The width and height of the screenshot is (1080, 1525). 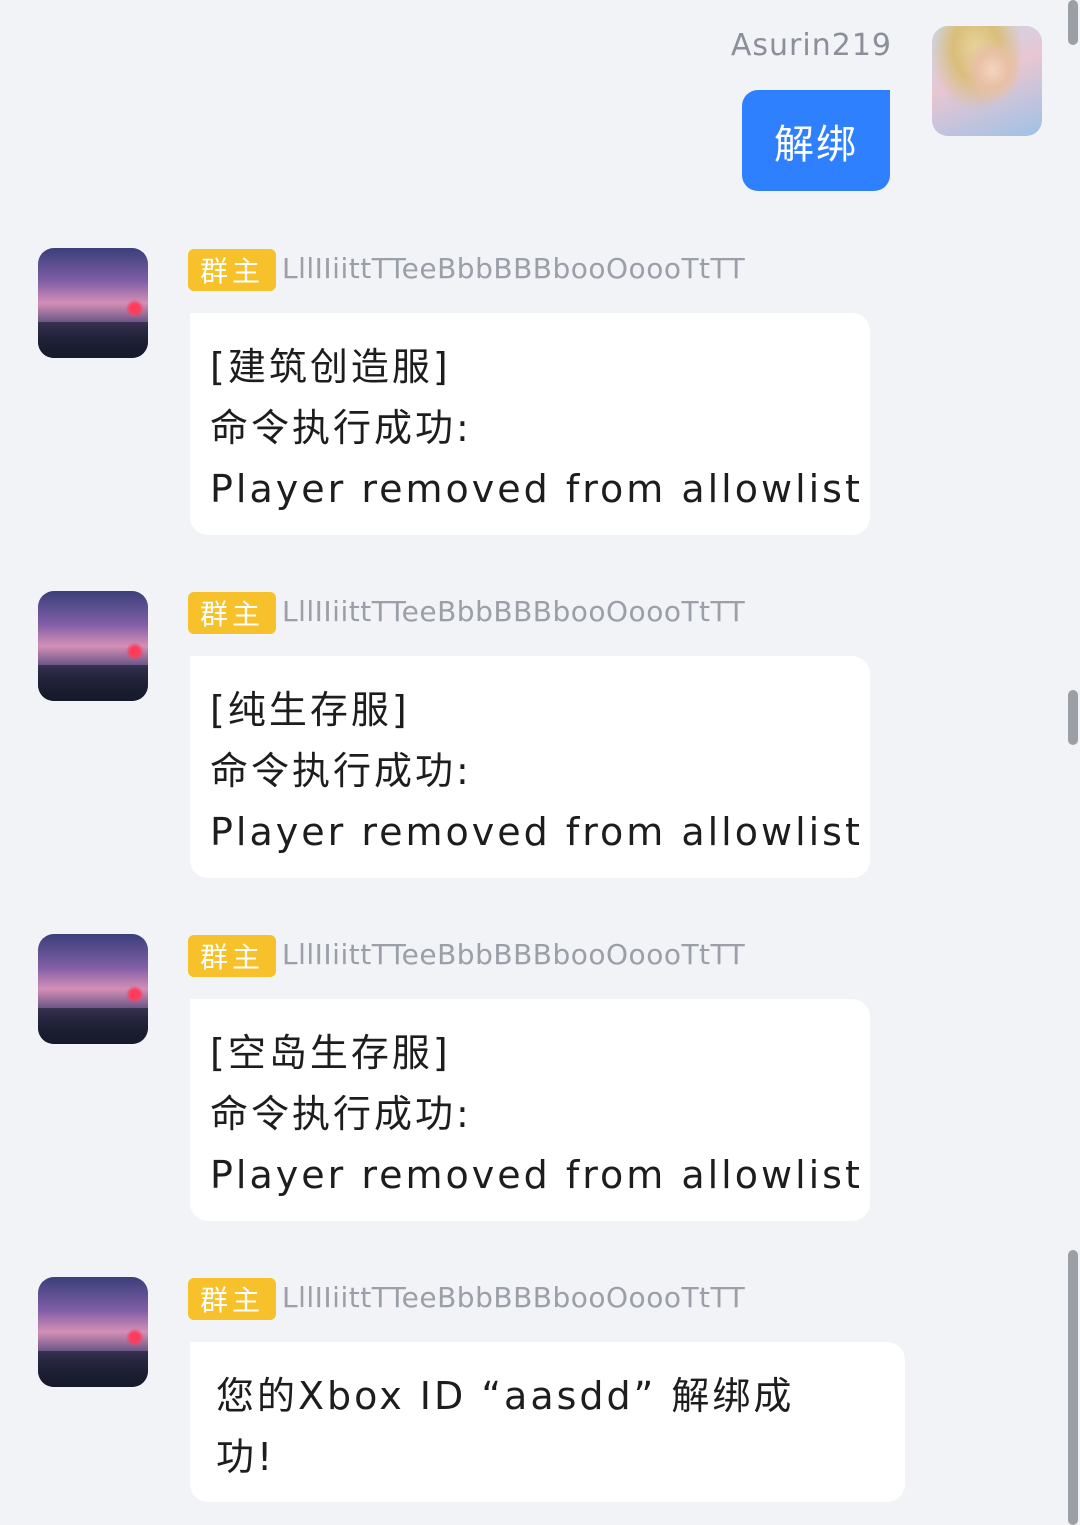 What do you see at coordinates (505, 1396) in the screenshot?
I see `message-line: 您的Xbox ID “aasdd” 解绑成` at bounding box center [505, 1396].